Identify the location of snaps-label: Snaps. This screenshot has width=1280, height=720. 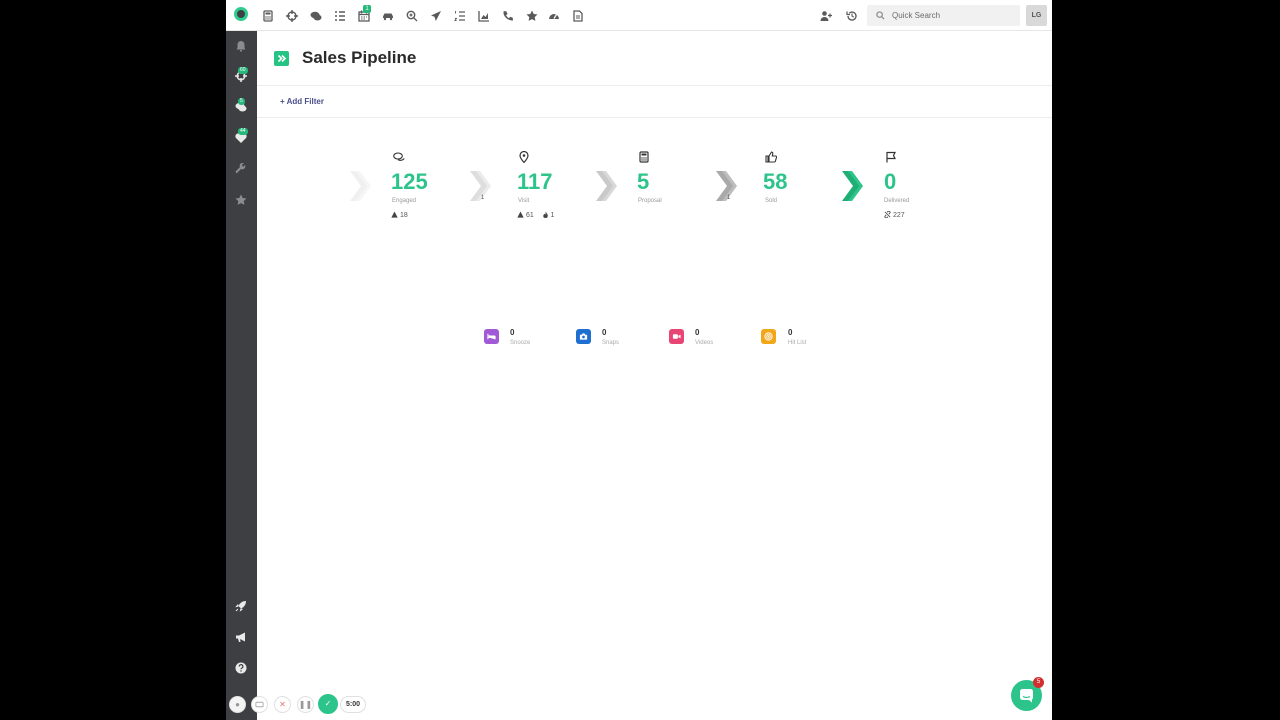
(611, 343).